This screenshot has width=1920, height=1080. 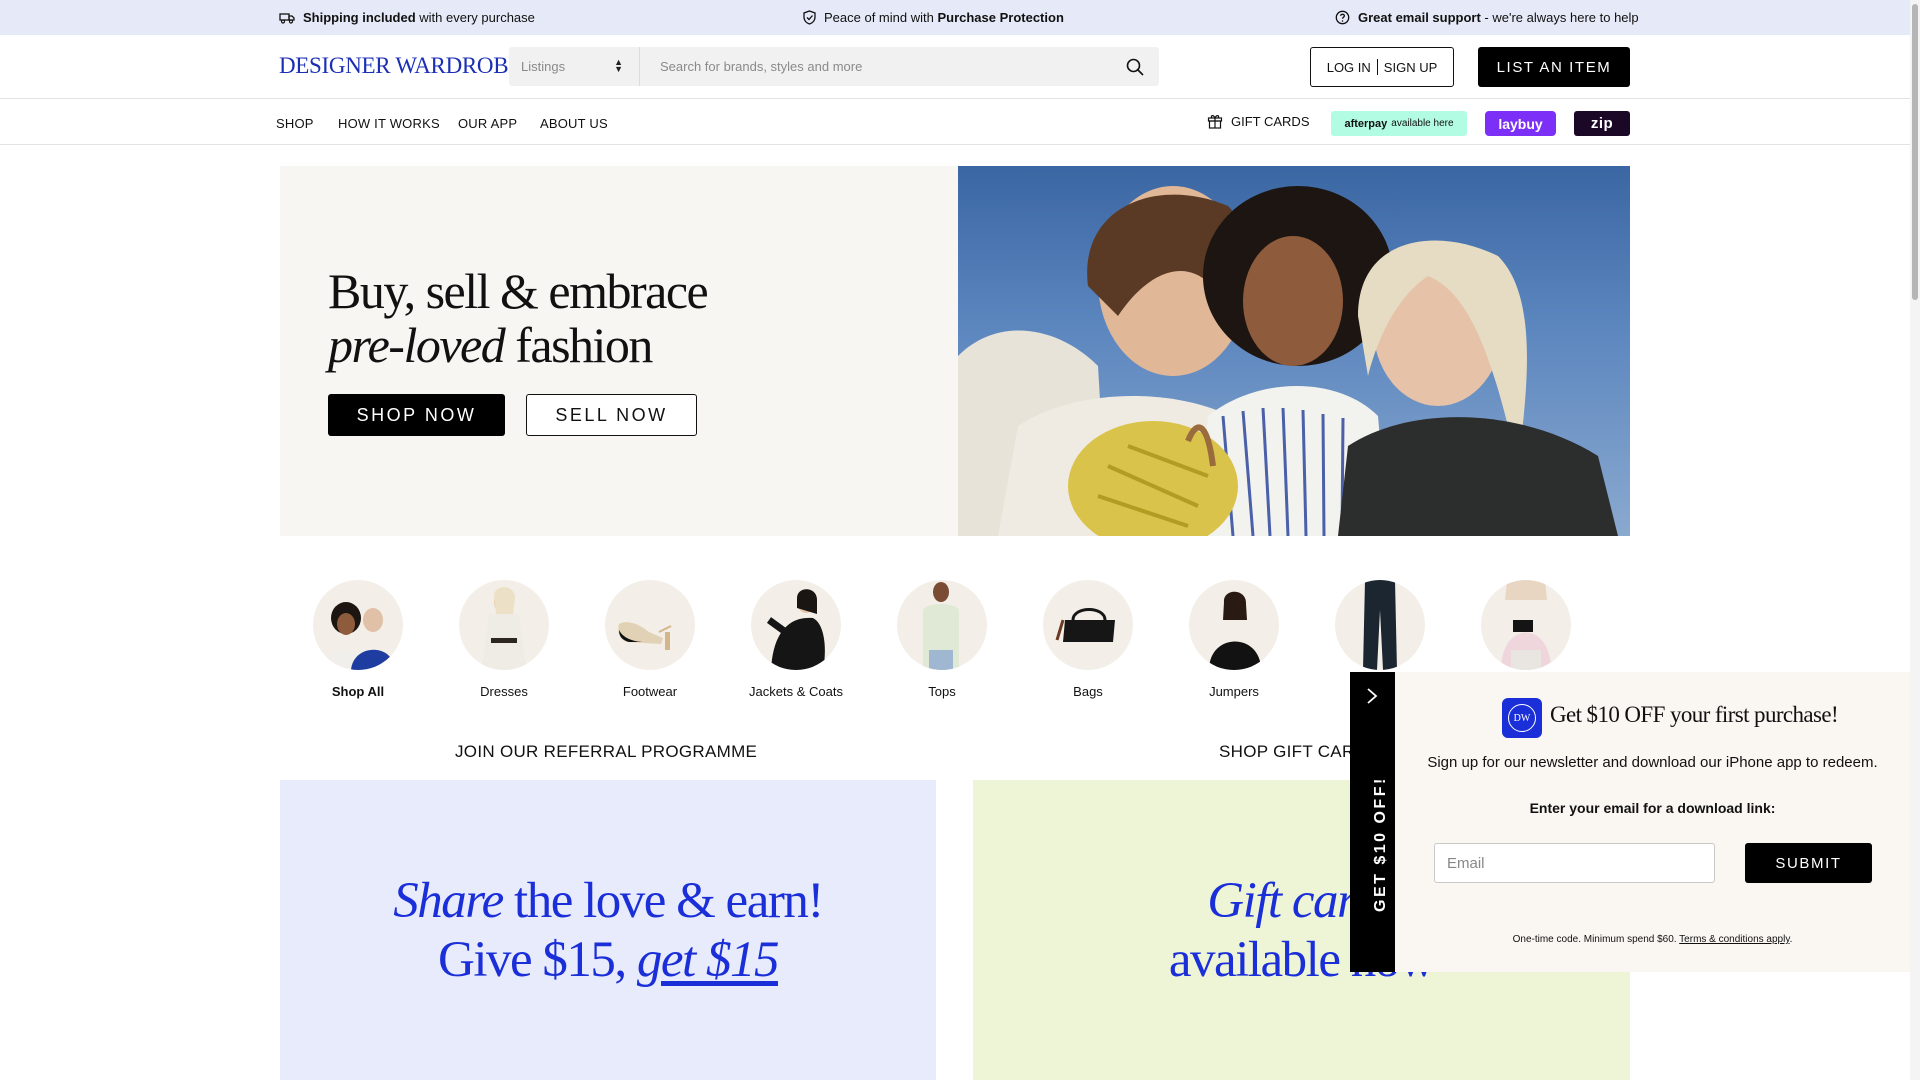 I want to click on fine-print-text: One-time code. Minimum spend $60., so click(x=1596, y=939).